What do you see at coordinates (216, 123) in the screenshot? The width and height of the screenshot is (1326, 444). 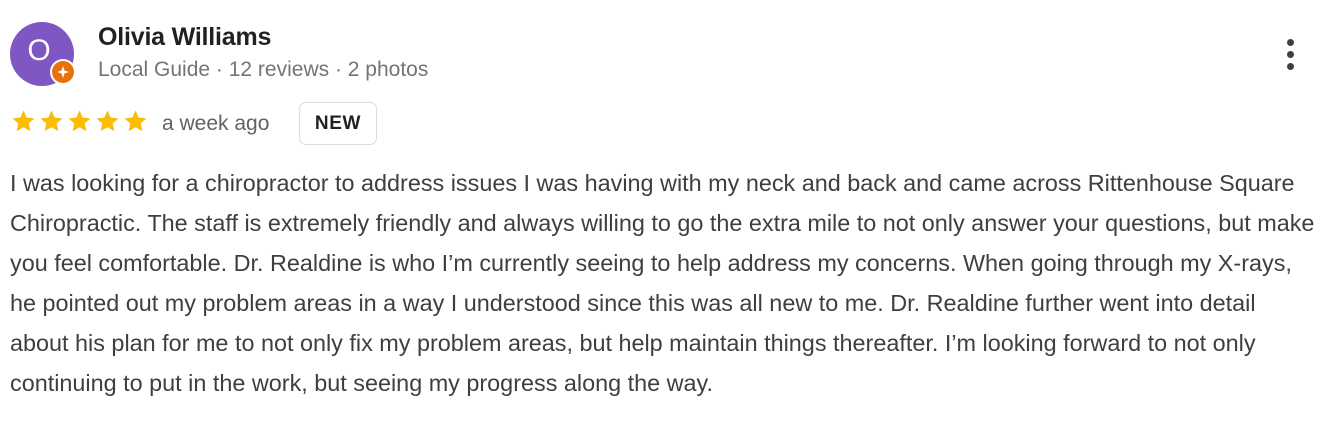 I see `review-date: a week ago` at bounding box center [216, 123].